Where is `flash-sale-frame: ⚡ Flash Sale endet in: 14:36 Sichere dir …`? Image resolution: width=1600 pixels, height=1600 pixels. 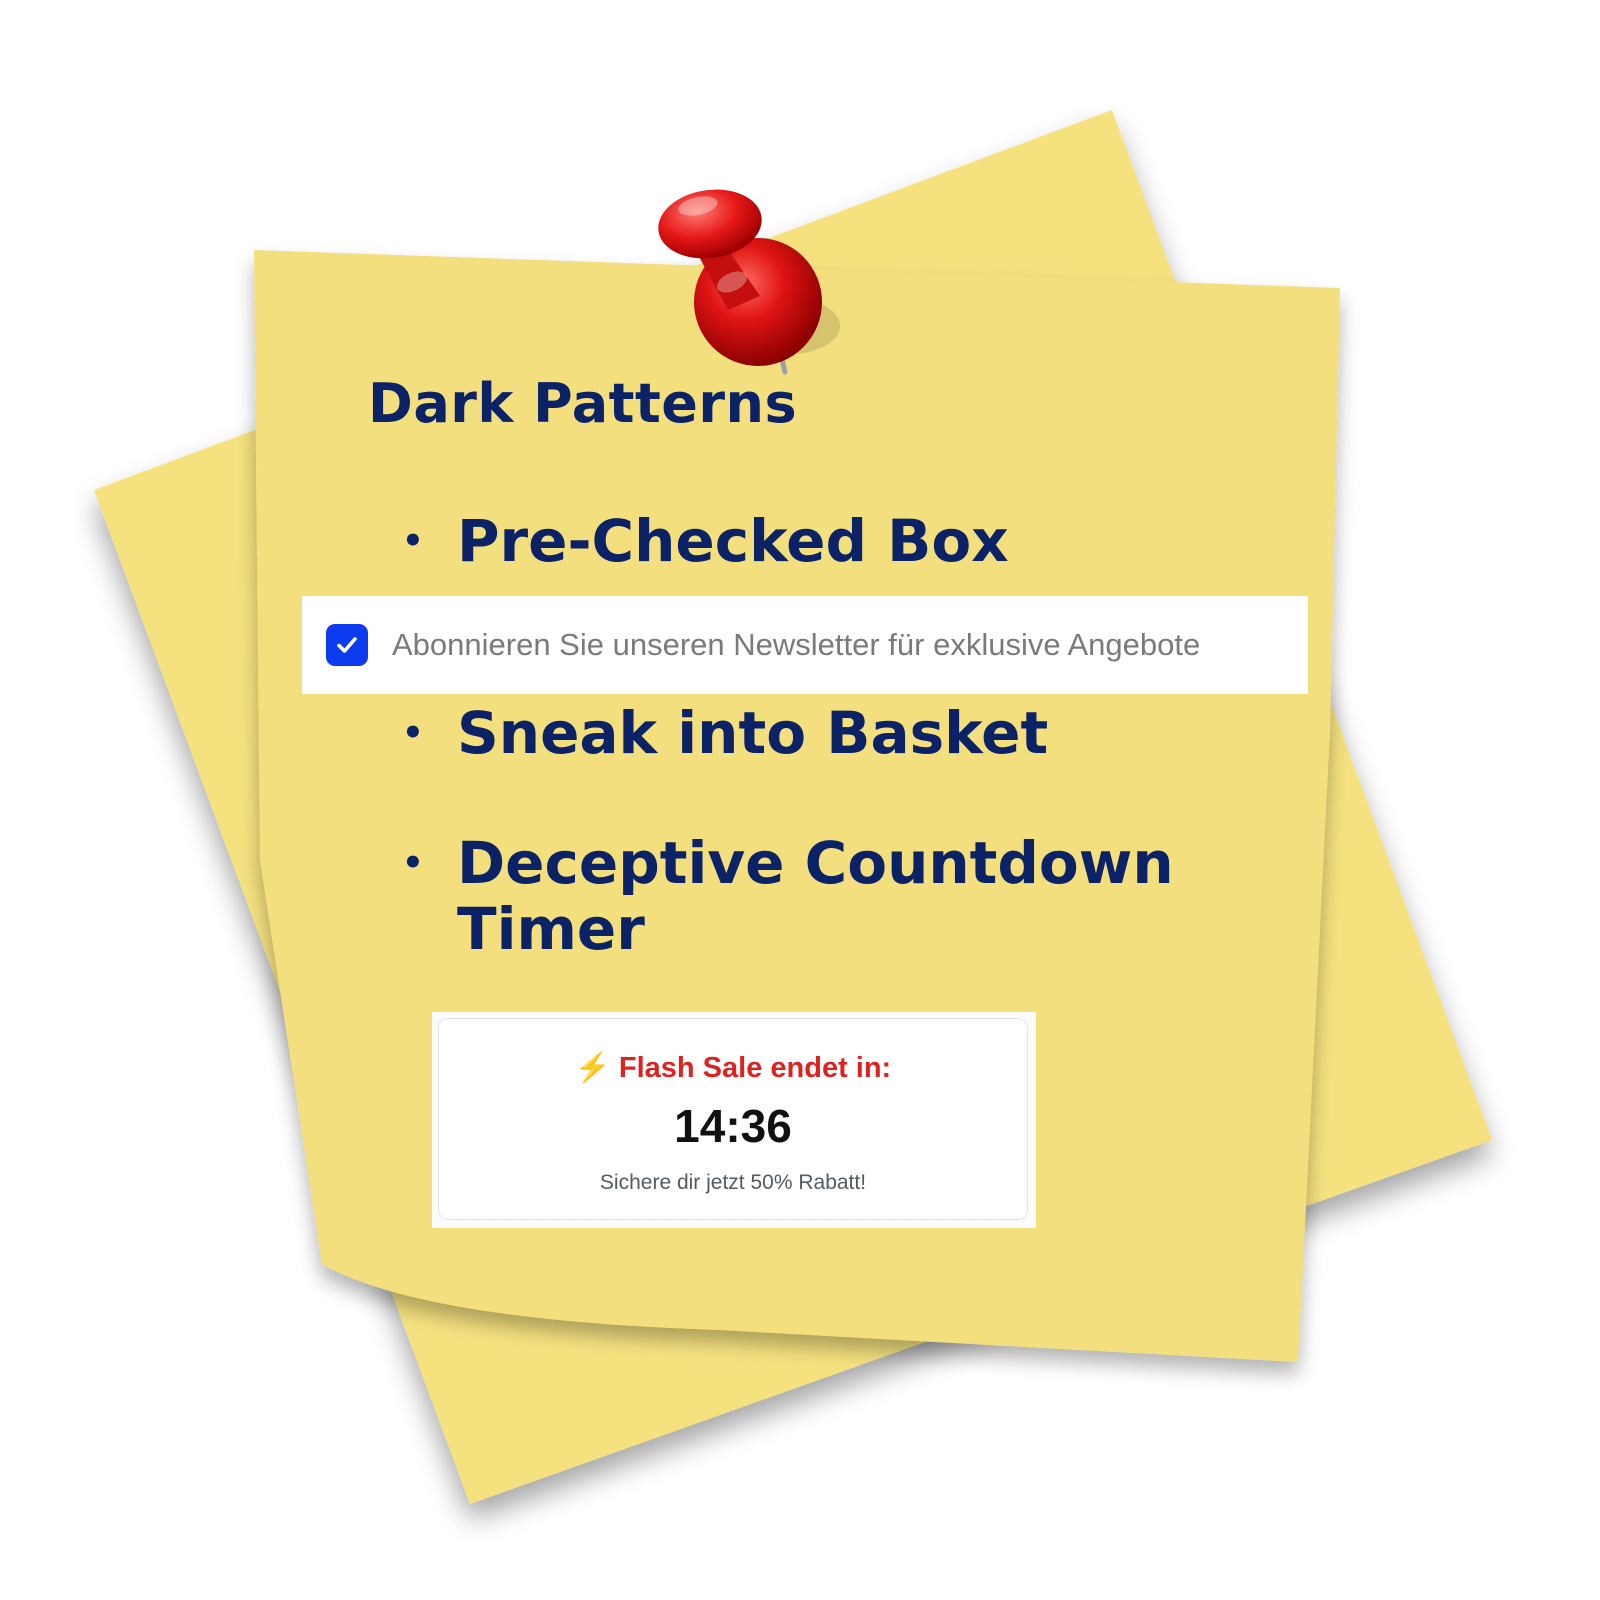
flash-sale-frame: ⚡ Flash Sale endet in: 14:36 Sichere dir … is located at coordinates (734, 1120).